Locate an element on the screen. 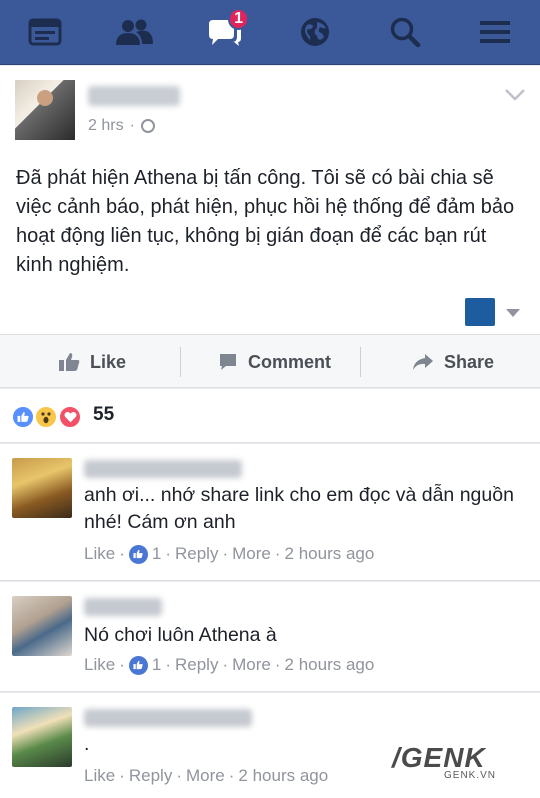  reaction-count: 55 is located at coordinates (104, 414).